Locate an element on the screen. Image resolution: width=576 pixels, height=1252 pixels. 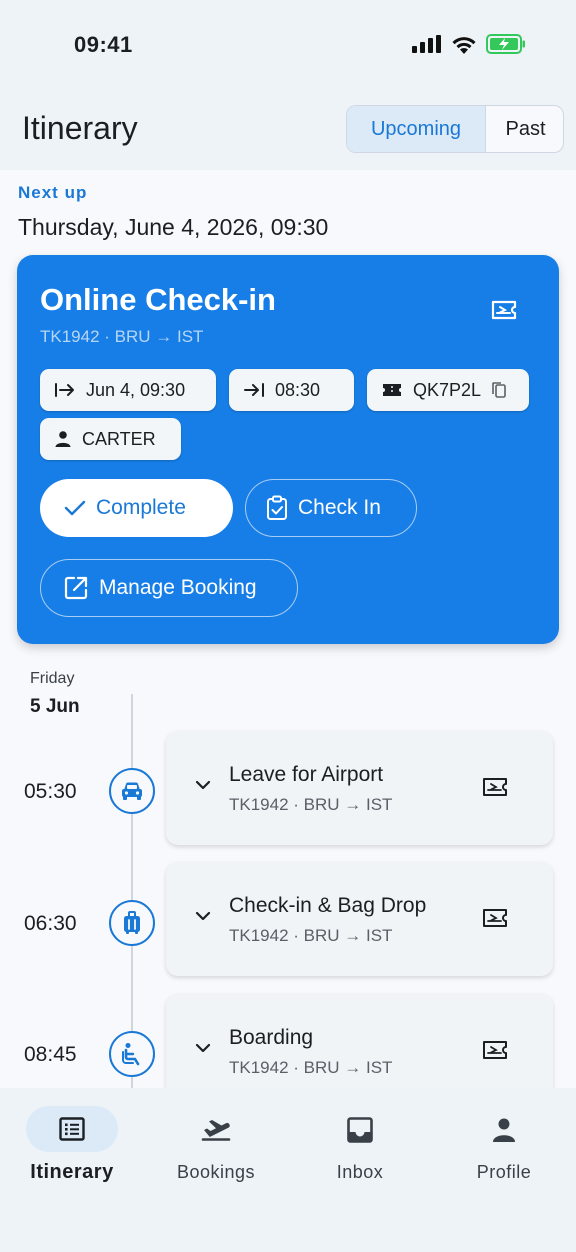
nav-label: Bookings is located at coordinates (216, 1172).